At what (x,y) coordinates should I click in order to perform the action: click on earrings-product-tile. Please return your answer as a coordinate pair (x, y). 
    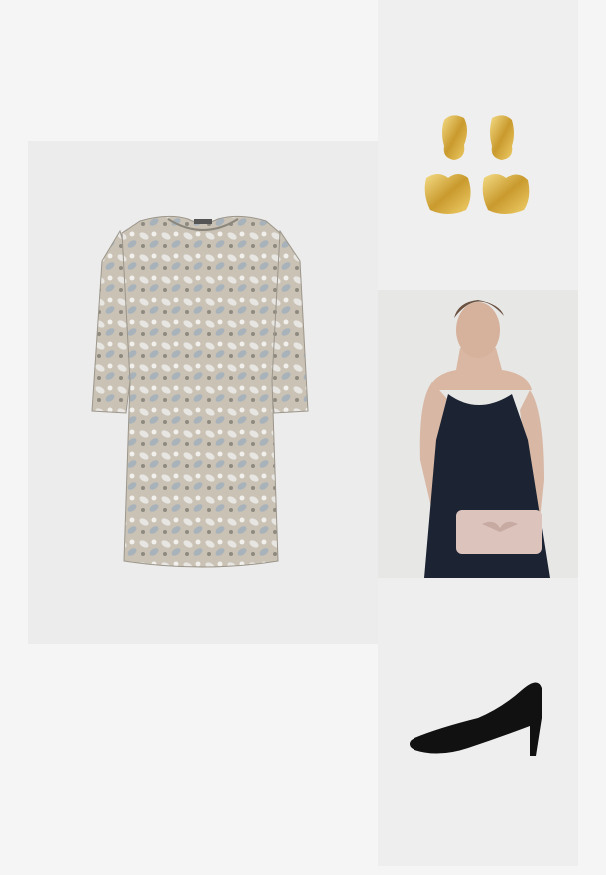
    Looking at the image, I should click on (478, 145).